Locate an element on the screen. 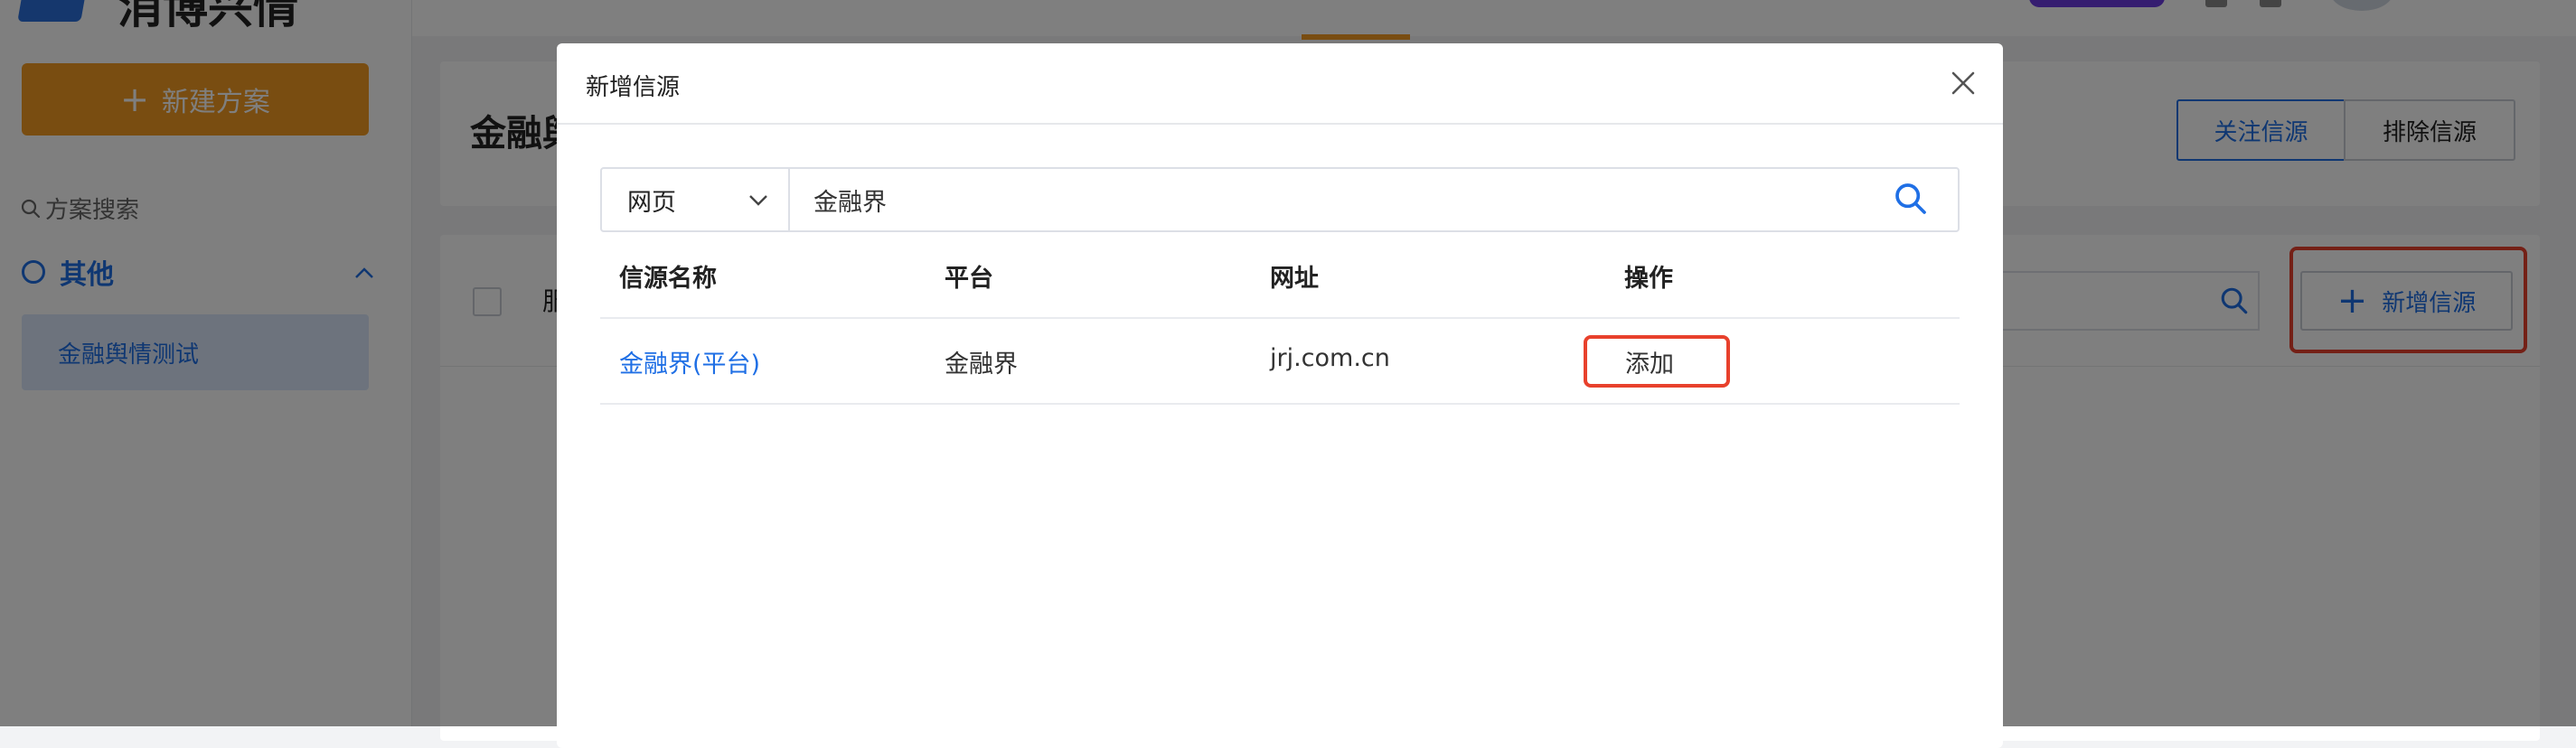 Image resolution: width=2576 pixels, height=748 pixels. column-header-source-name: 信源名称 is located at coordinates (668, 279).